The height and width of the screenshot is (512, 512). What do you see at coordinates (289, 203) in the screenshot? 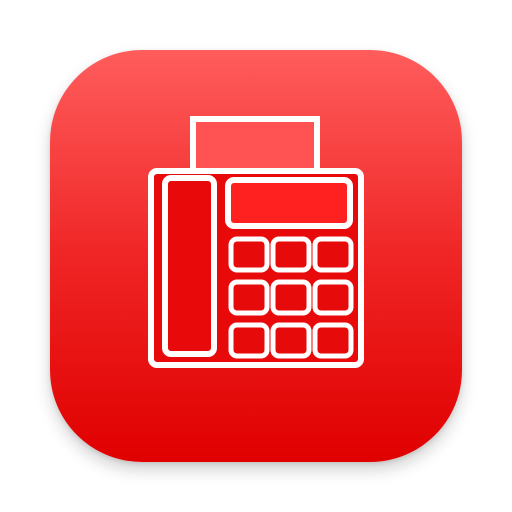
I see `fax-display` at bounding box center [289, 203].